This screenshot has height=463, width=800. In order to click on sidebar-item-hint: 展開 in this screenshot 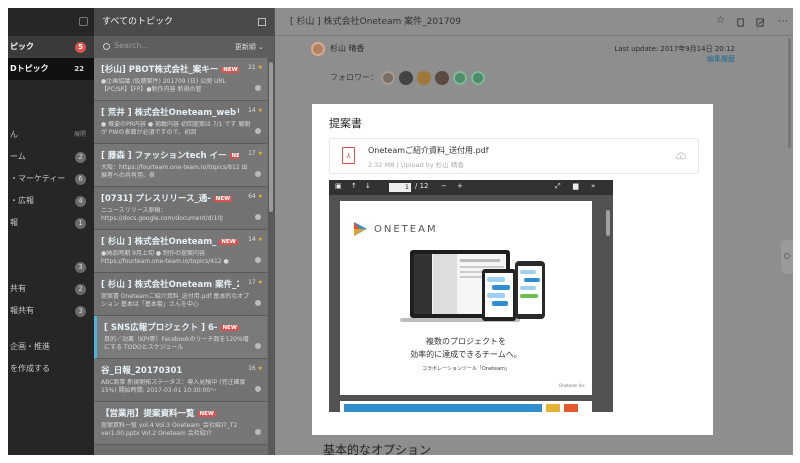, I will do `click(80, 135)`.